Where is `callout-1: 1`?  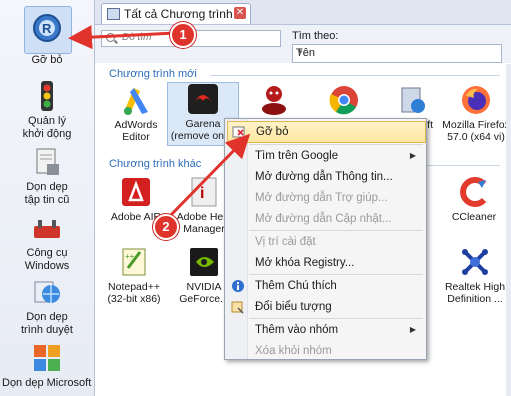
callout-1: 1 is located at coordinates (183, 35).